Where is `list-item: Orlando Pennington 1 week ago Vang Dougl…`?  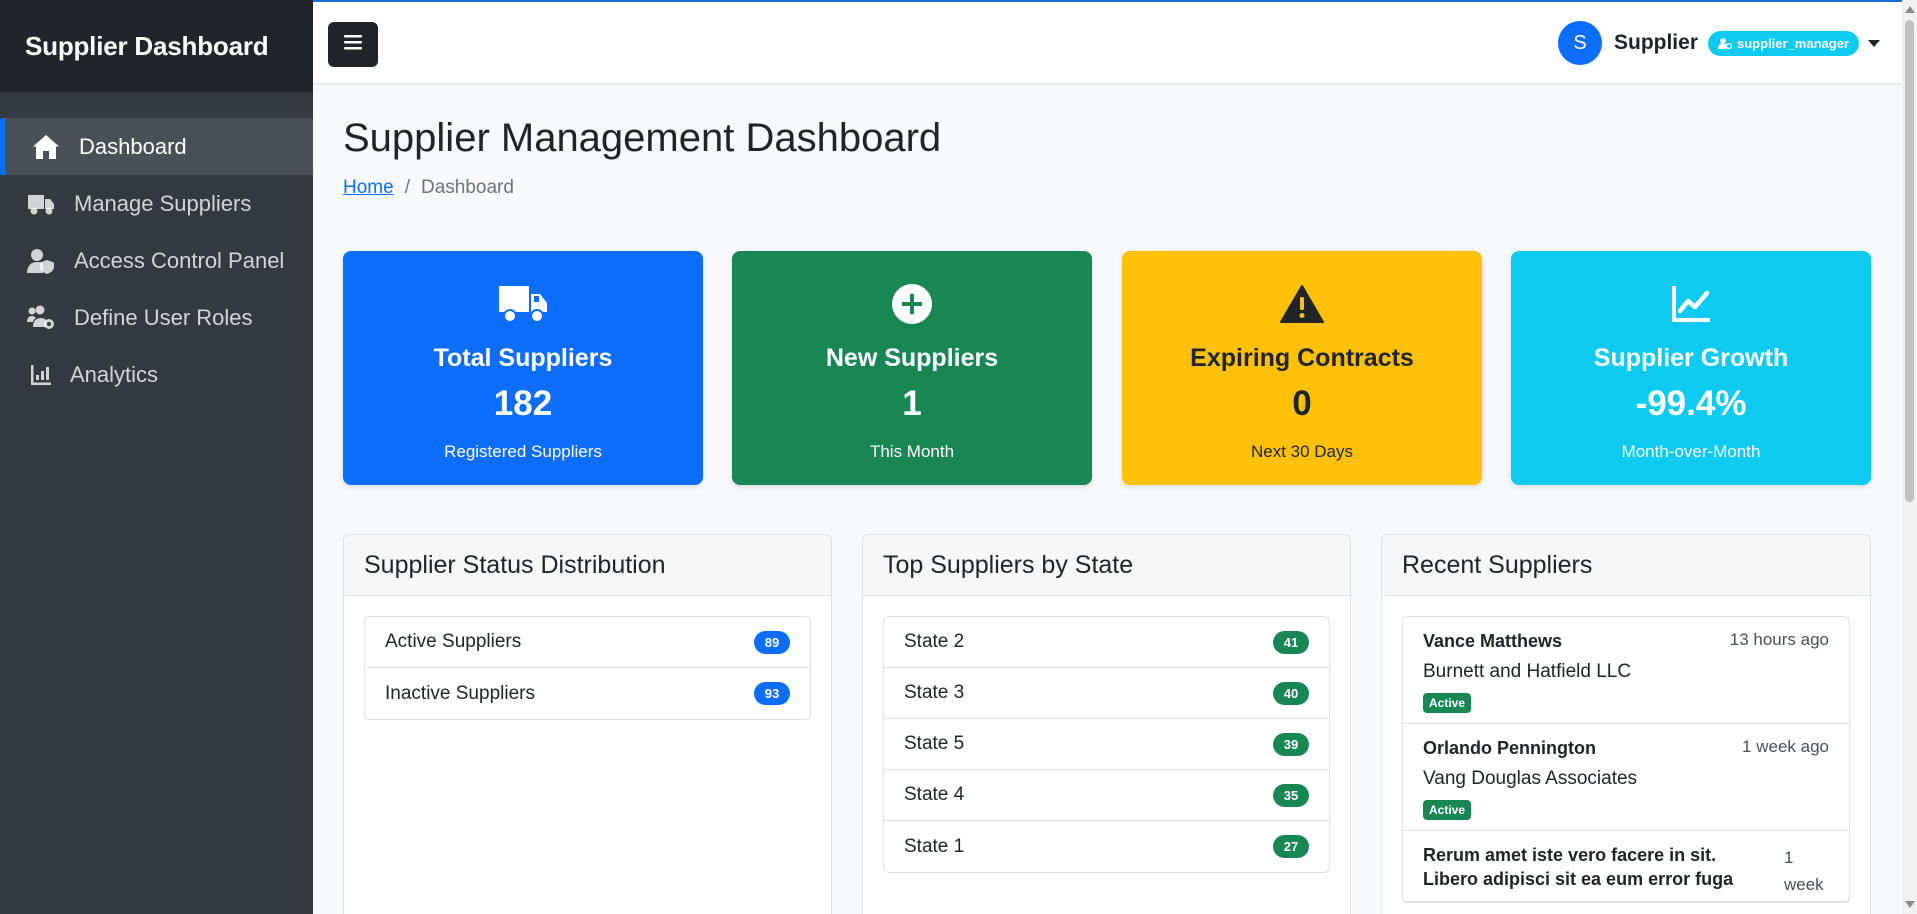
list-item: Orlando Pennington 1 week ago Vang Dougl… is located at coordinates (1626, 777).